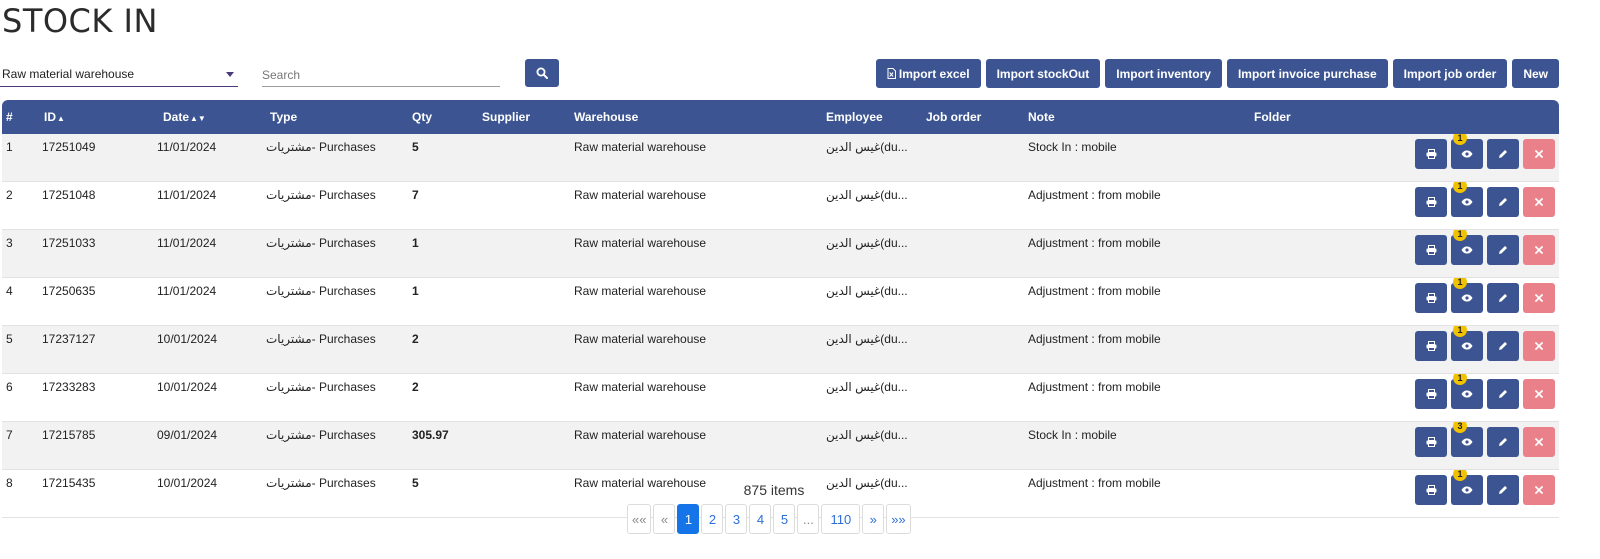 The width and height of the screenshot is (1600, 559). What do you see at coordinates (85, 117) in the screenshot?
I see `col-id: ID▲` at bounding box center [85, 117].